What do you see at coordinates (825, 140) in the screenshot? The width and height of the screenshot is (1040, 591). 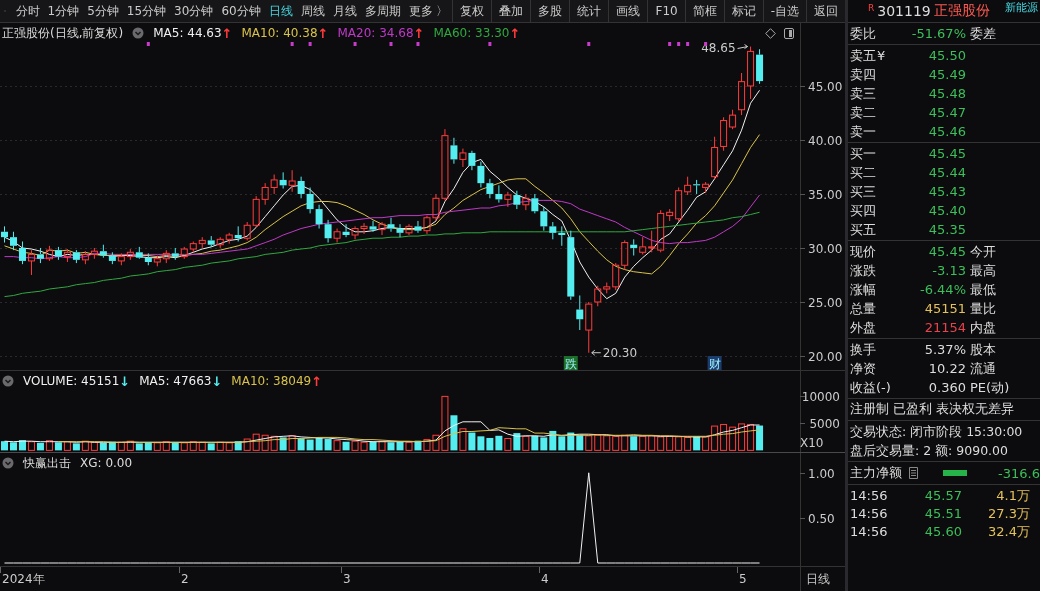 I see `axis-label: 40.00` at bounding box center [825, 140].